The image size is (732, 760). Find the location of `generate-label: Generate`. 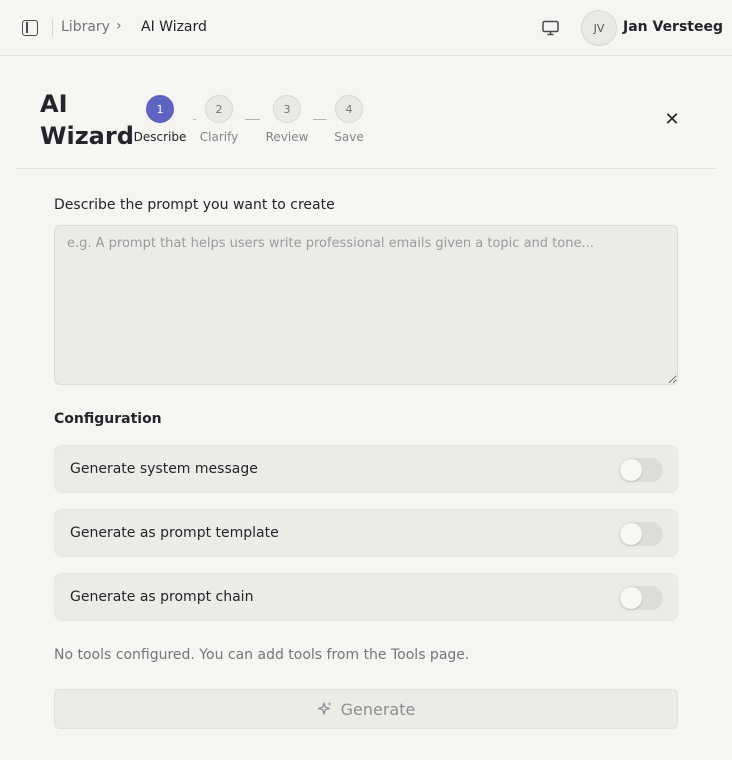

generate-label: Generate is located at coordinates (378, 709).